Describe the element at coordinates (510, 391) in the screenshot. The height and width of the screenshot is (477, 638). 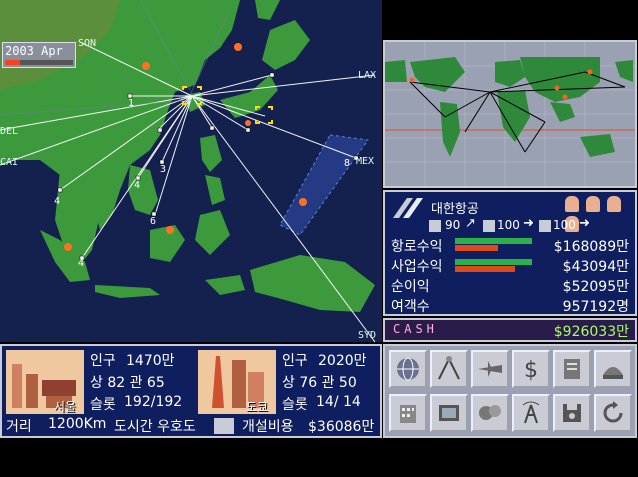
I see `command-panel: $` at that location.